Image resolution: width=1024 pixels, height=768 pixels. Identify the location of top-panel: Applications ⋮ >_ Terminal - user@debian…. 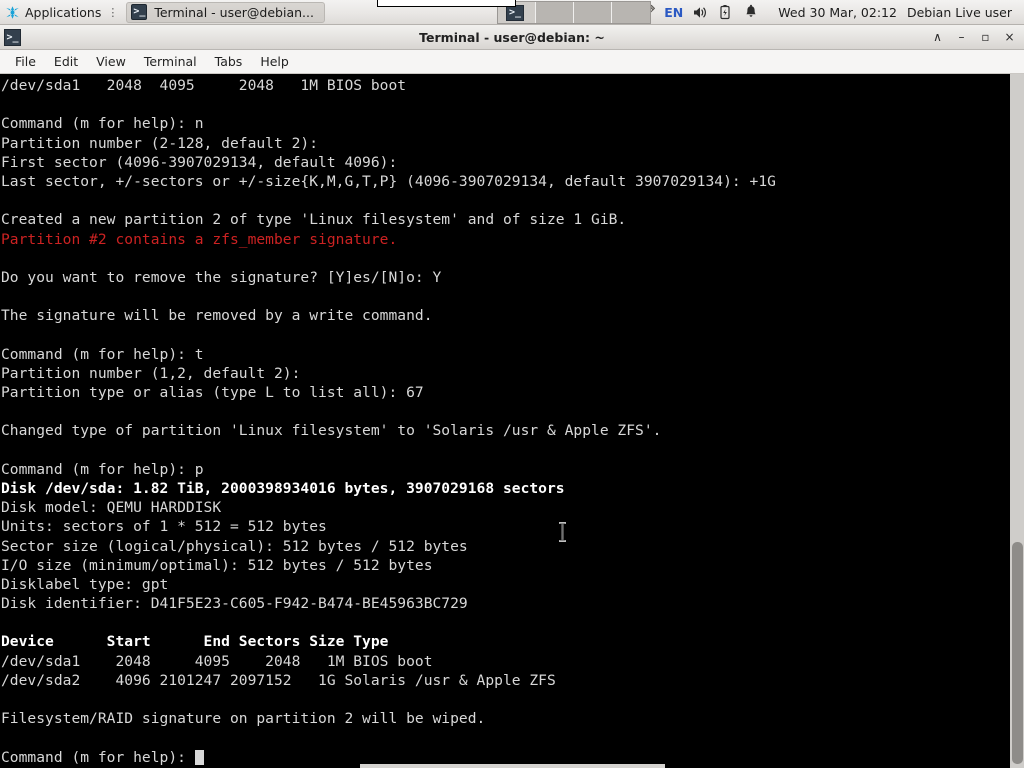
(512, 12).